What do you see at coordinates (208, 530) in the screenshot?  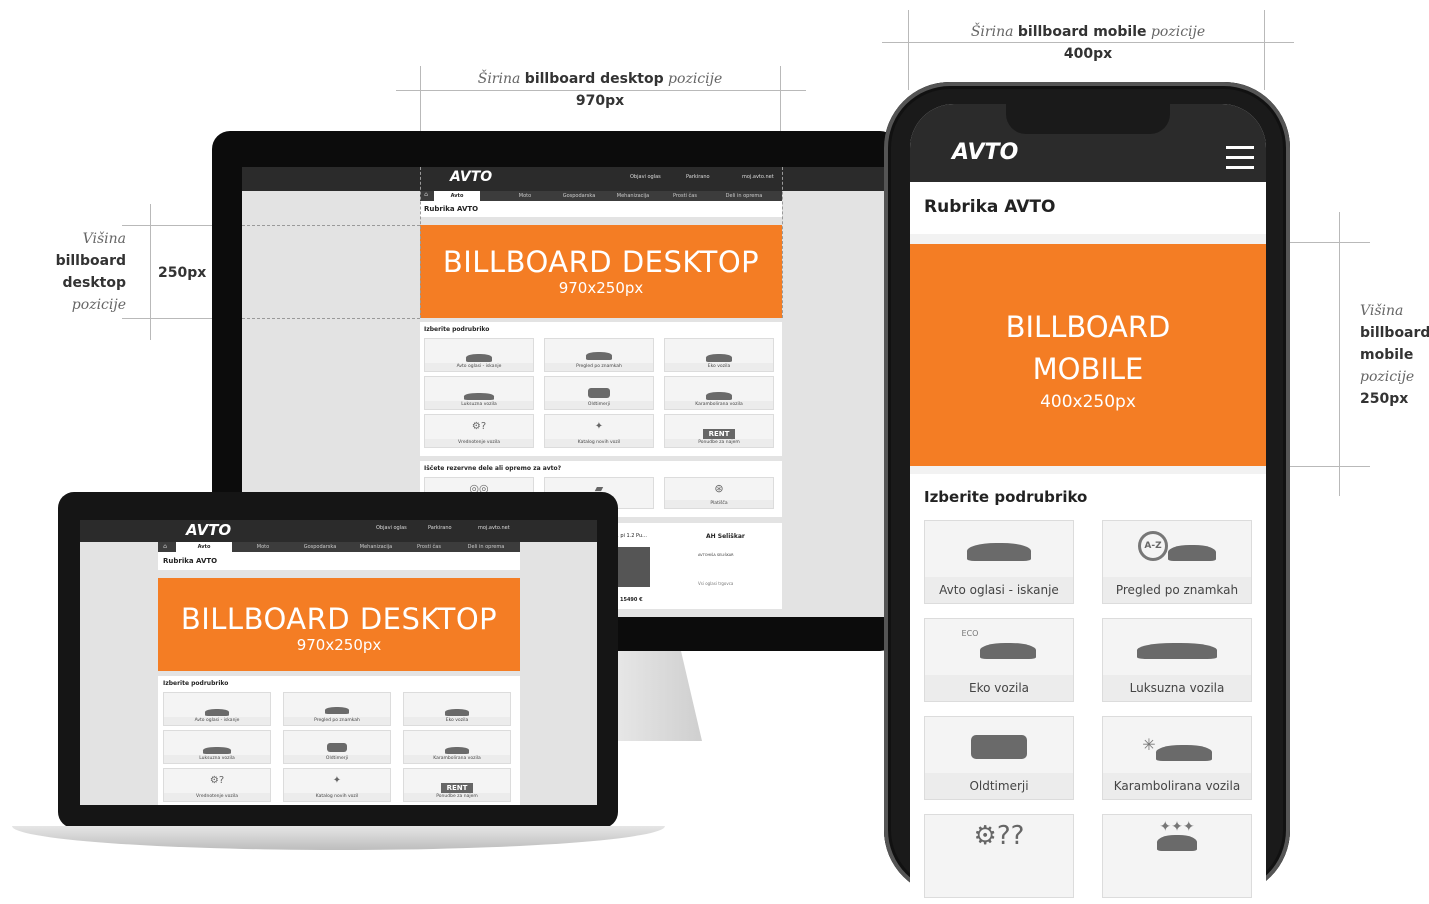 I see `mb-logo: AVTO` at bounding box center [208, 530].